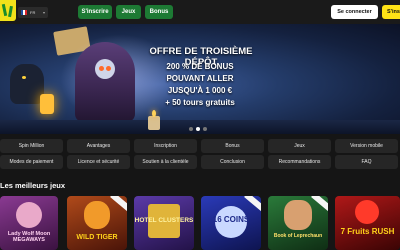  What do you see at coordinates (97, 237) in the screenshot?
I see `game-title: WILD TIGER` at bounding box center [97, 237].